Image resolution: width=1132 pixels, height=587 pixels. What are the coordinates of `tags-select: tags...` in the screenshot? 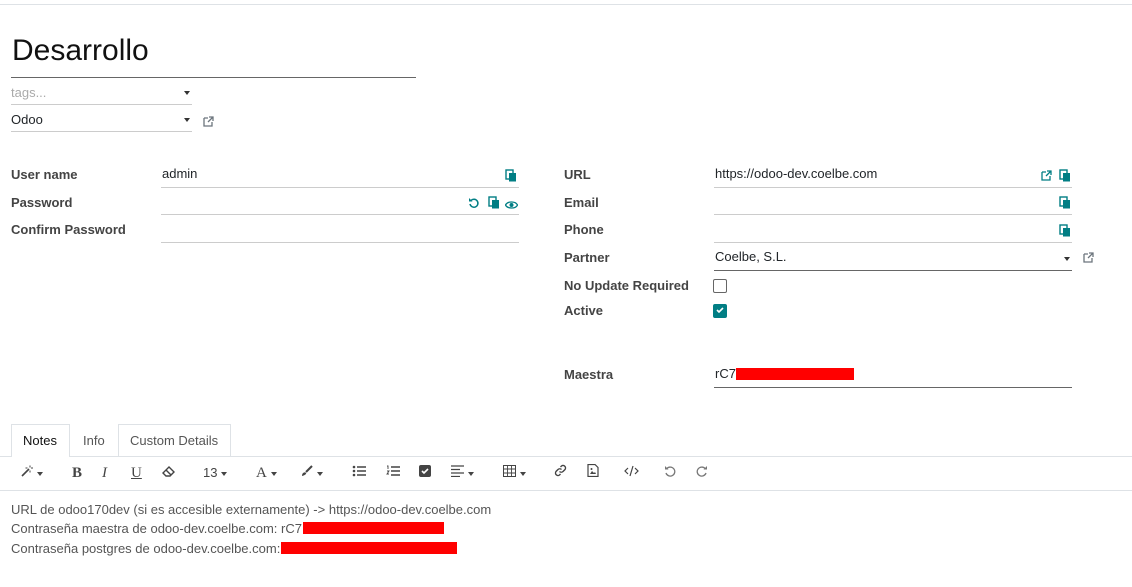 It's located at (101, 94).